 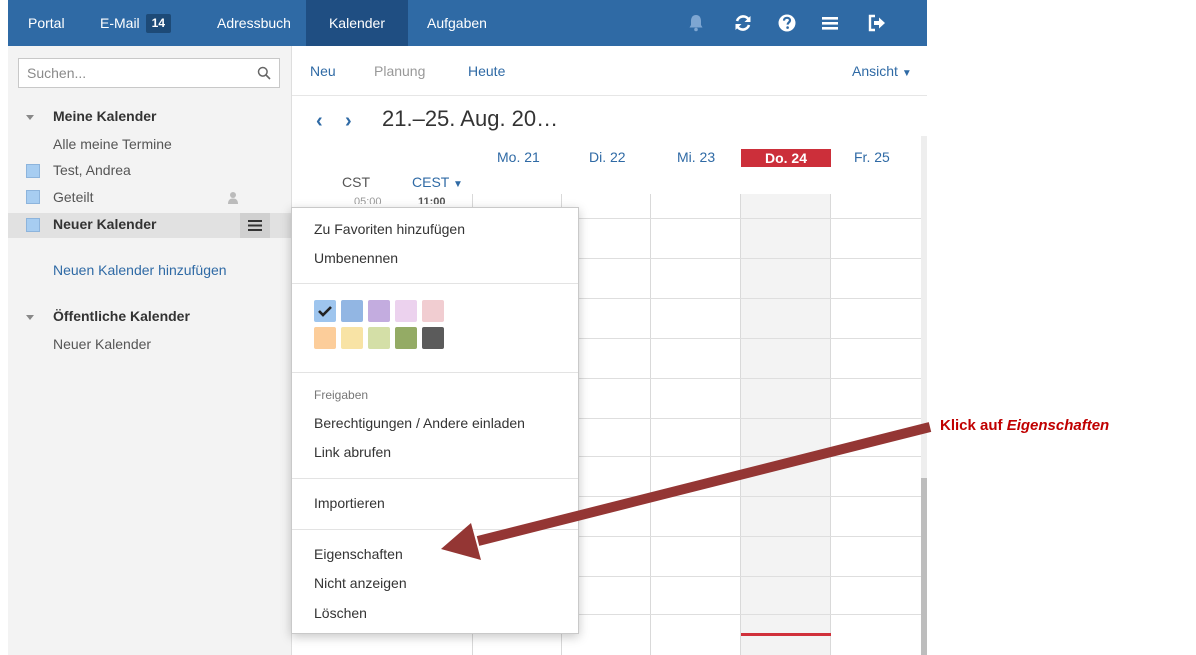 I want to click on annotation-emphasis: Eigenschaften, so click(x=1058, y=425).